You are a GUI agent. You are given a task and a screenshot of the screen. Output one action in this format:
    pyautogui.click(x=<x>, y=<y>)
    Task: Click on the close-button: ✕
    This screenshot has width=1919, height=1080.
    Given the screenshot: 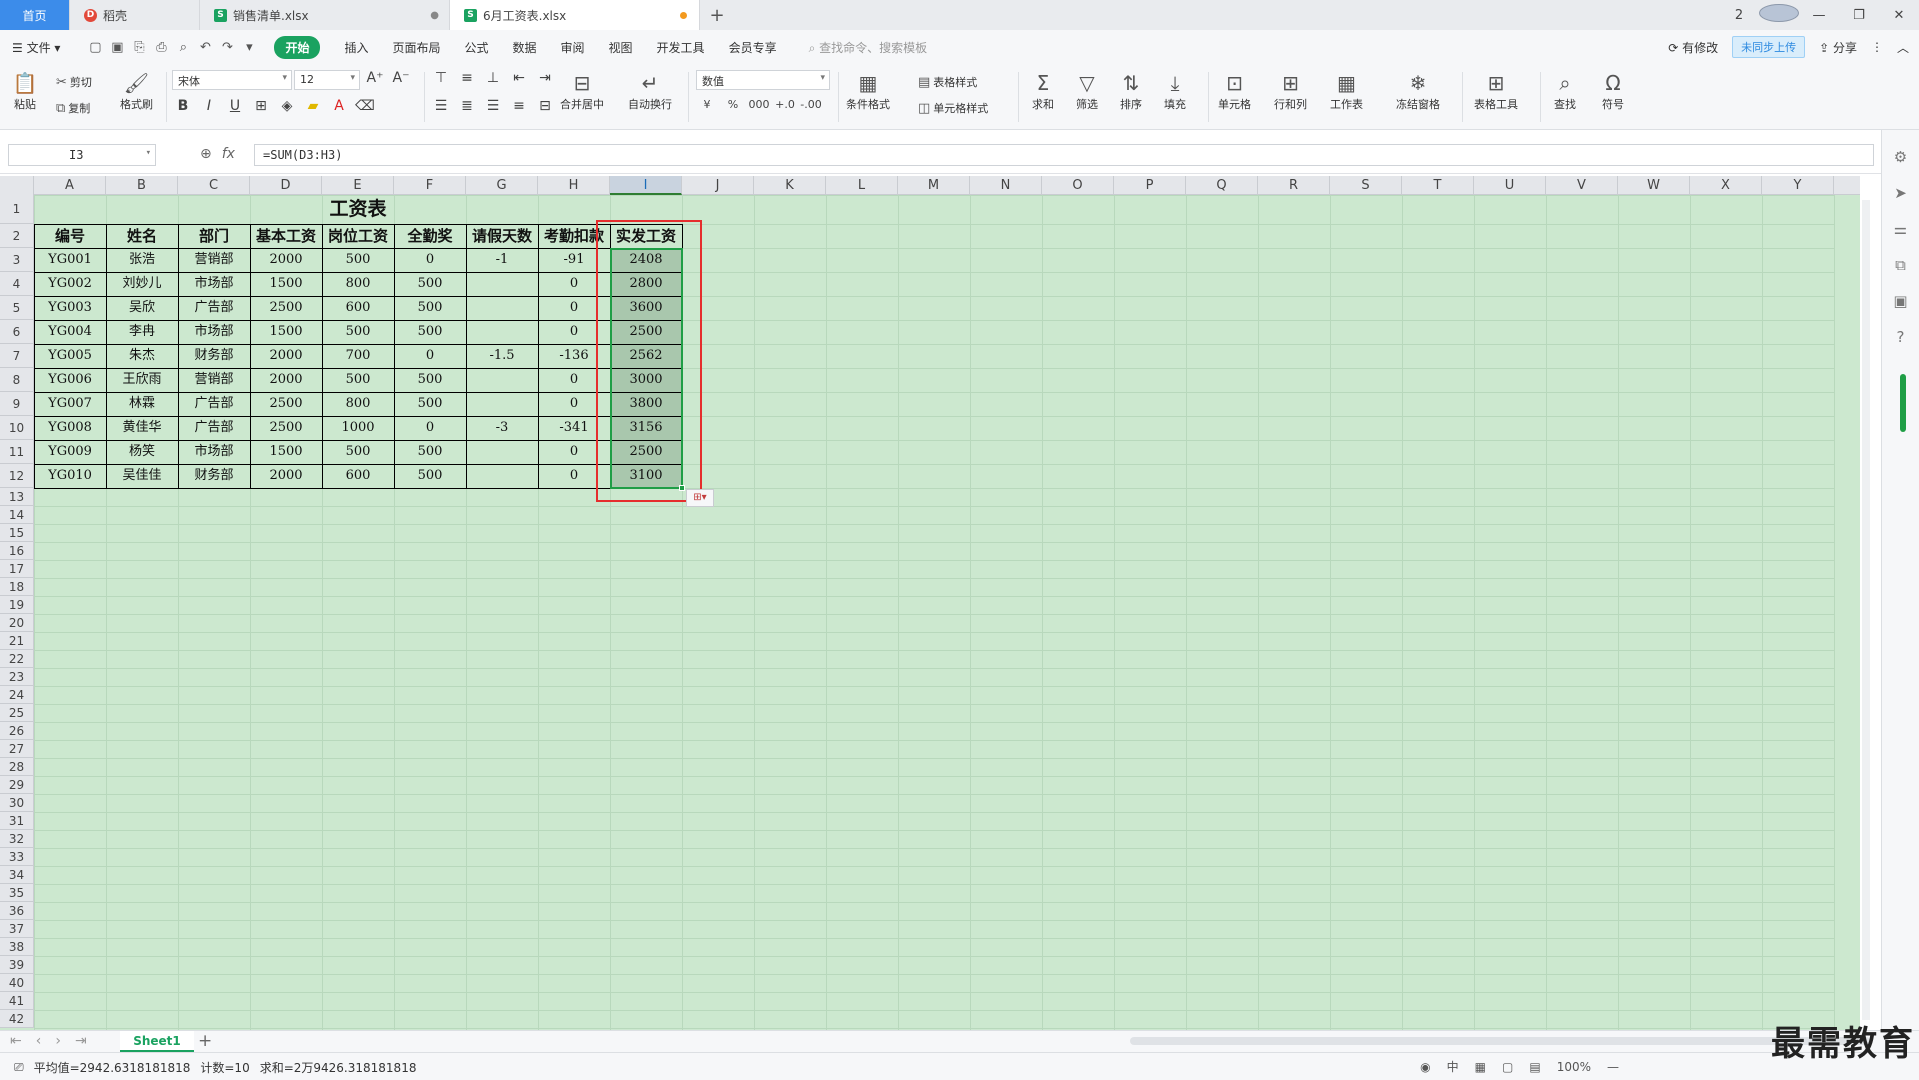 What is the action you would take?
    pyautogui.click(x=1899, y=15)
    